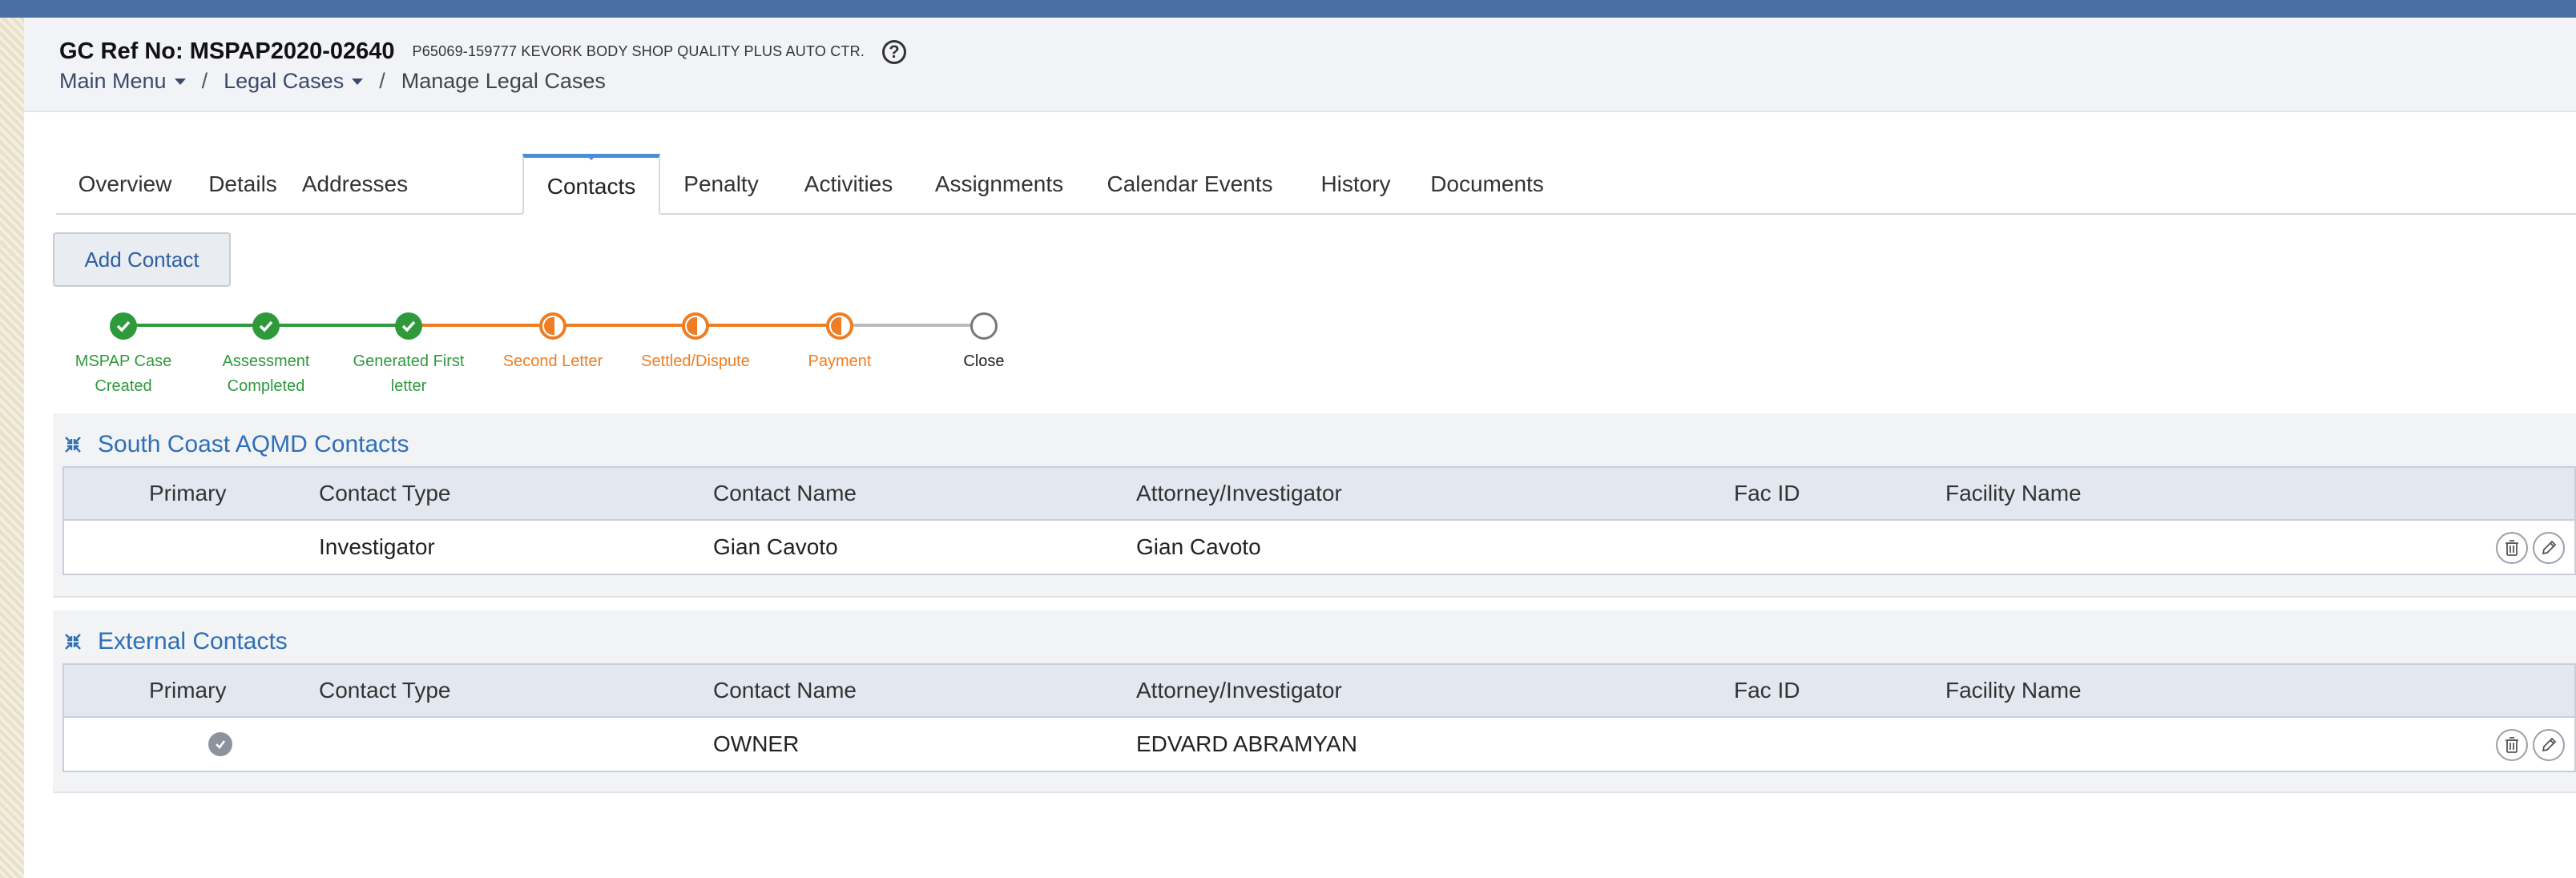  What do you see at coordinates (721, 184) in the screenshot?
I see `tab-penalty: Penalty` at bounding box center [721, 184].